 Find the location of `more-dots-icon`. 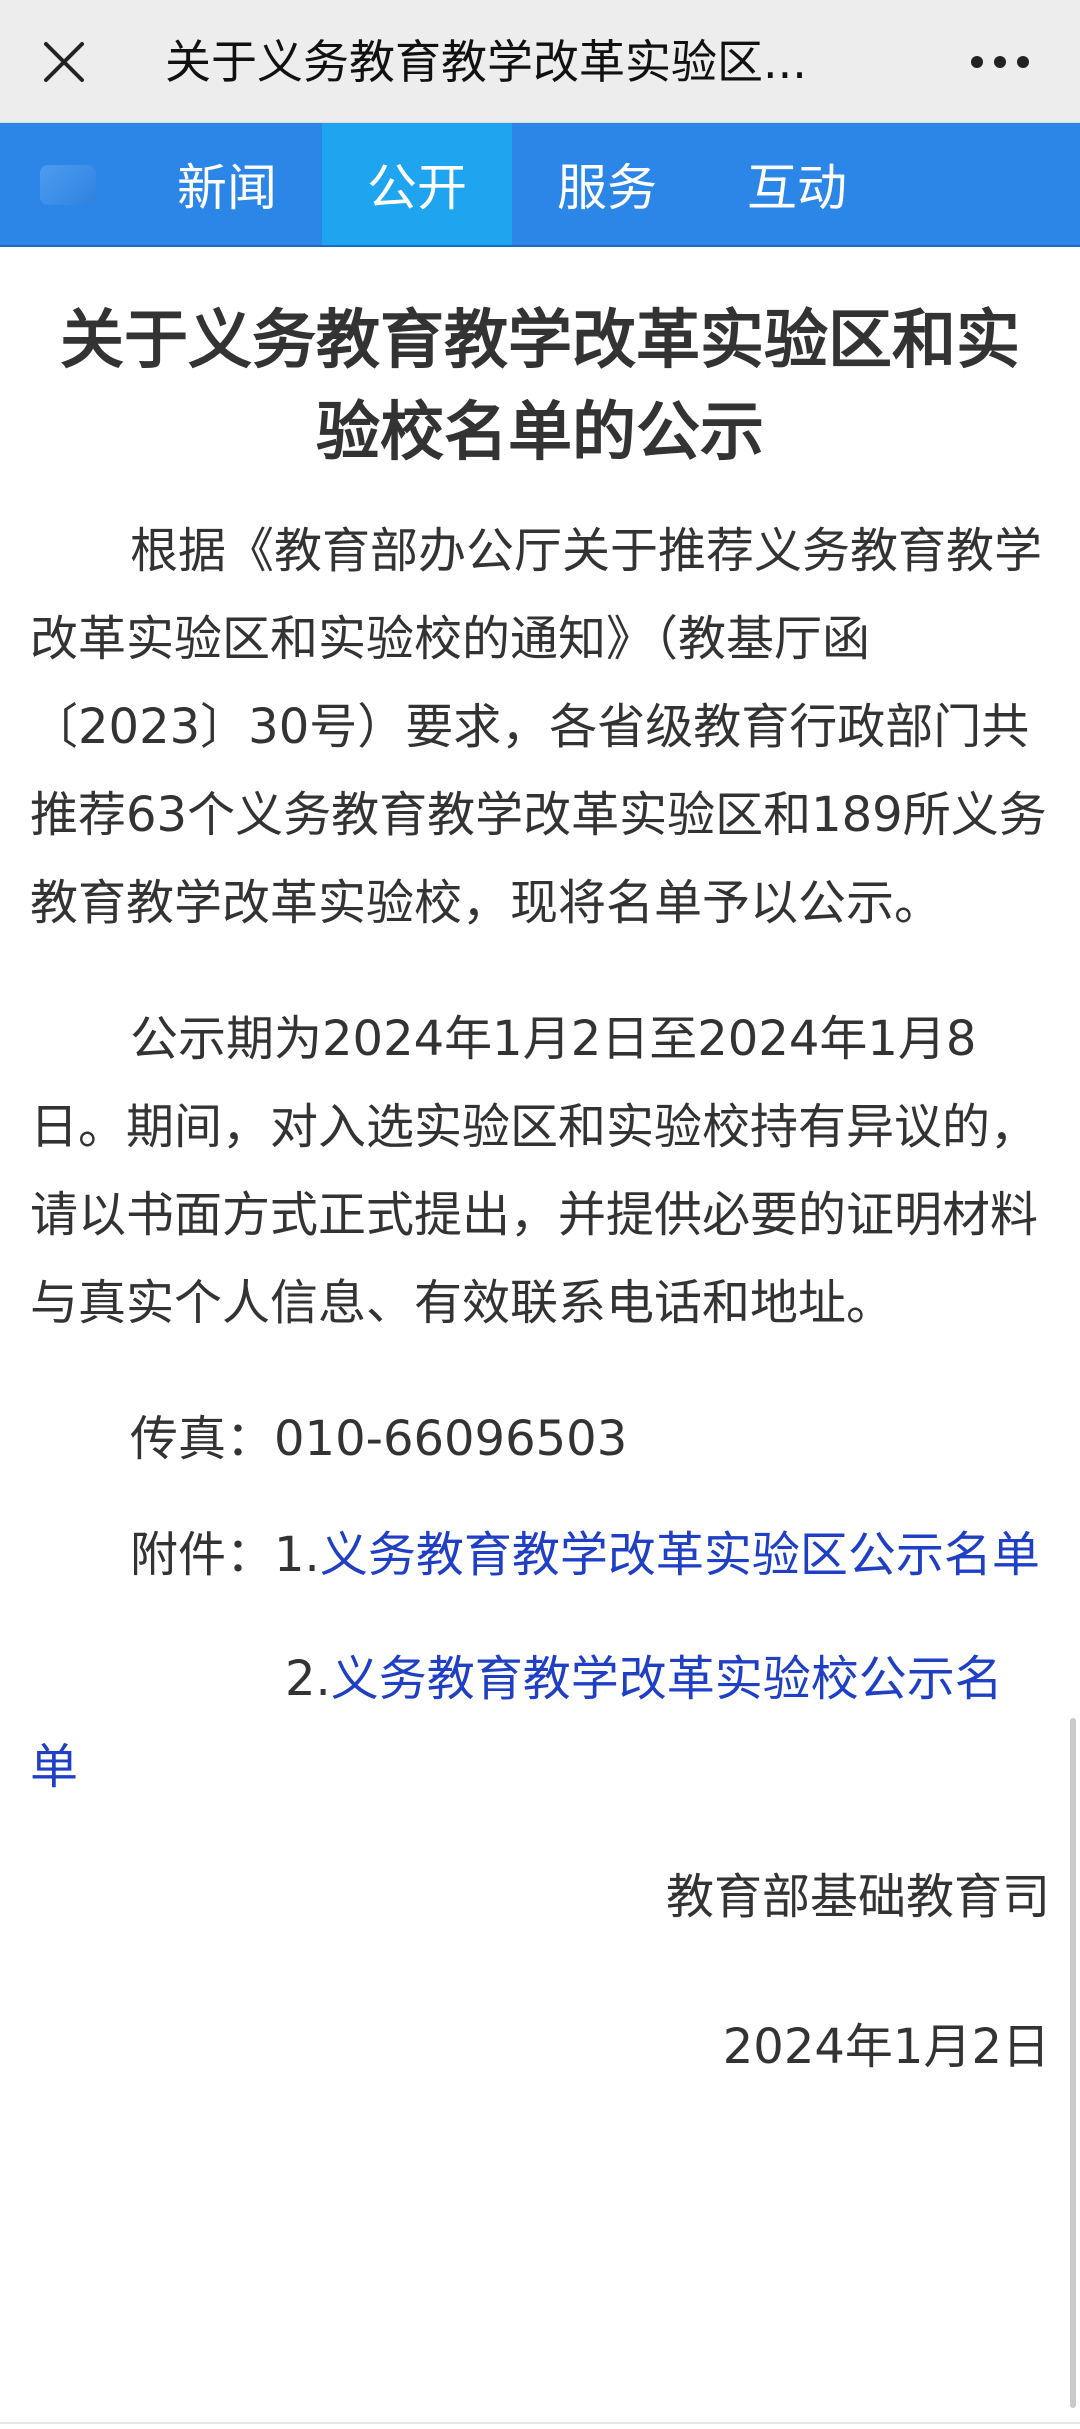

more-dots-icon is located at coordinates (1000, 62).